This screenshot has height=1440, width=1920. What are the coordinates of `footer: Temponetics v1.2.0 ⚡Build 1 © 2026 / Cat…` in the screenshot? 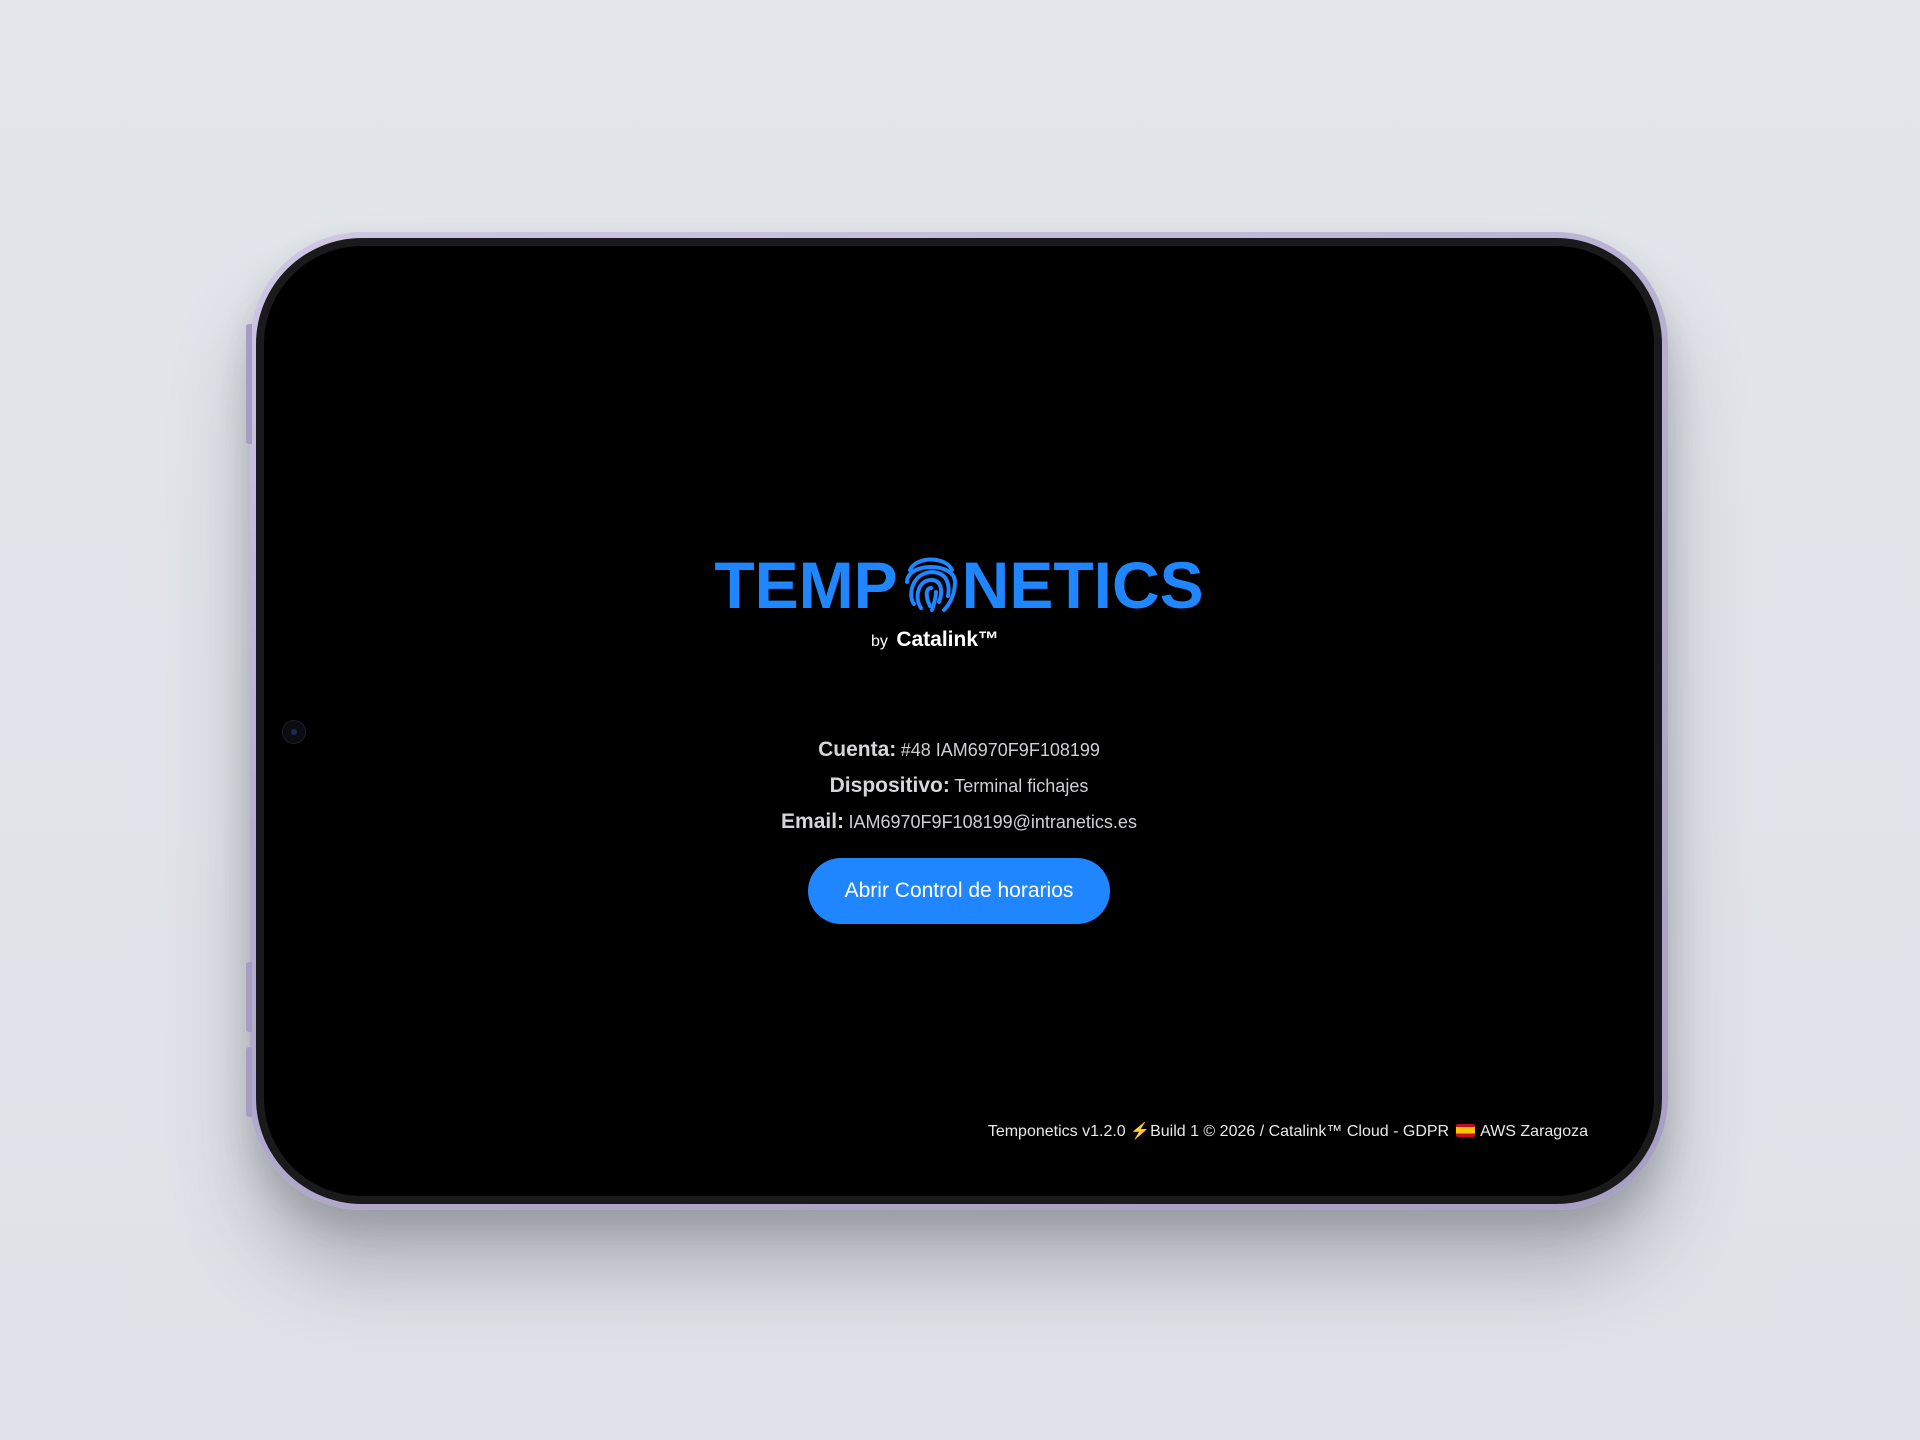 It's located at (1288, 1131).